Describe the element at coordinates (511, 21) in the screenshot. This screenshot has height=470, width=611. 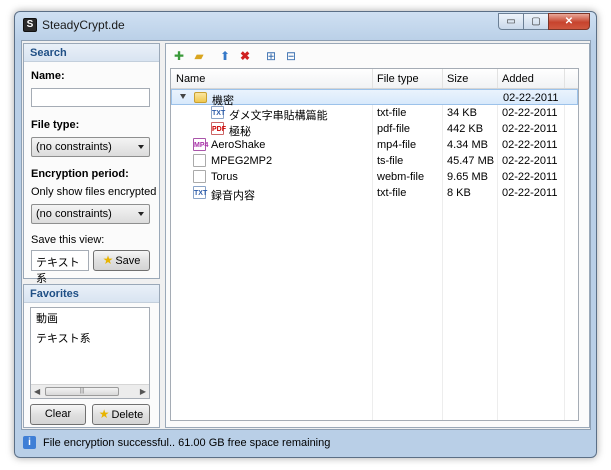
I see `minimize-button: ▭` at that location.